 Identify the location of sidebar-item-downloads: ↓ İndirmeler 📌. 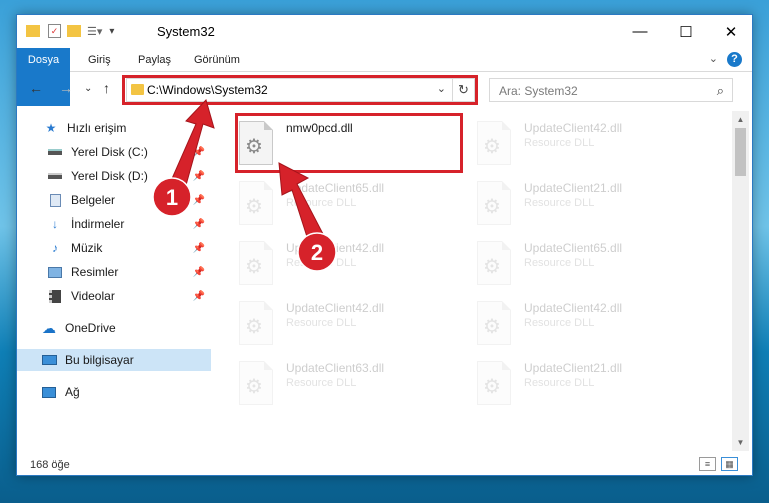
(114, 224).